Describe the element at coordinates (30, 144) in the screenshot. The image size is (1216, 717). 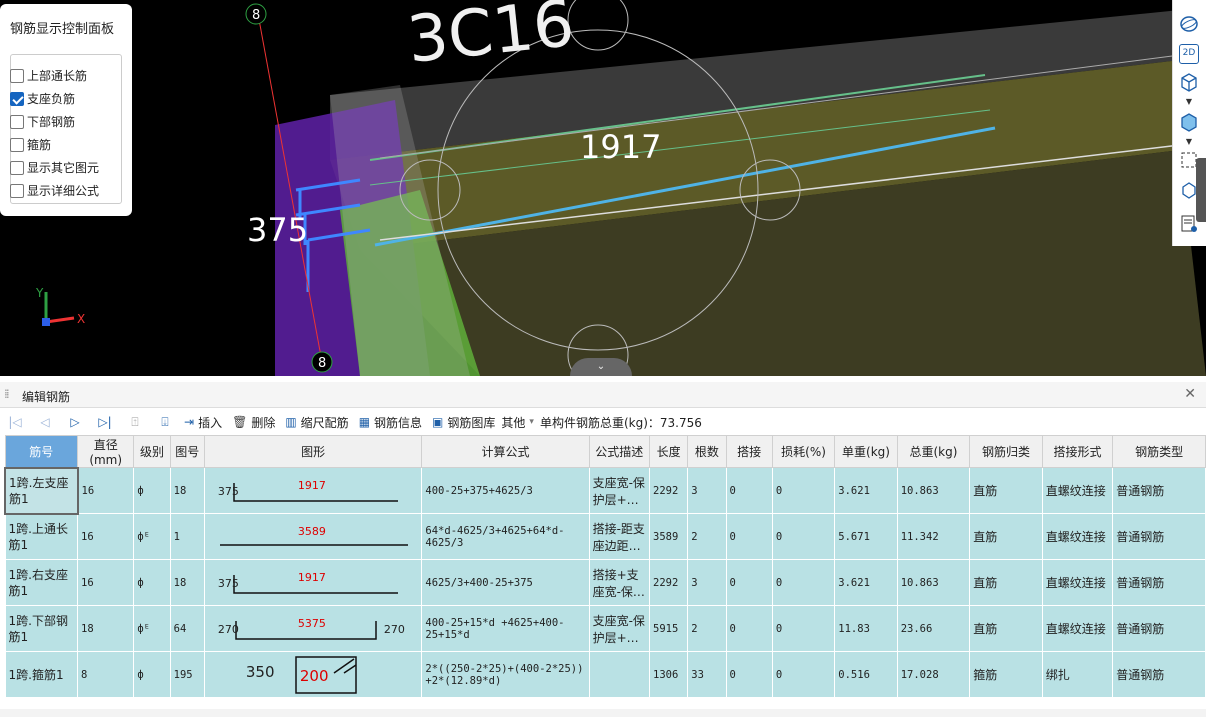
I see `option-stirrup: 箍筋` at that location.